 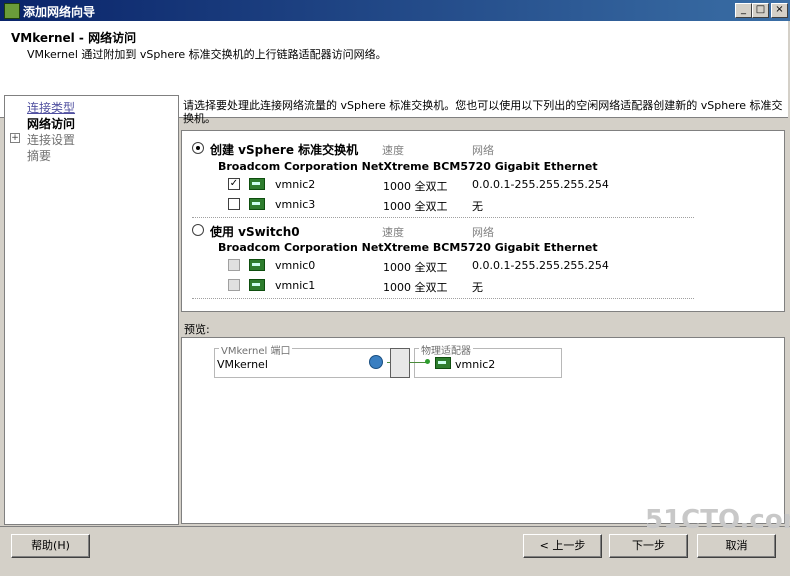 I want to click on vmkernel-port-group-label: VMkernel 端口, so click(x=256, y=349).